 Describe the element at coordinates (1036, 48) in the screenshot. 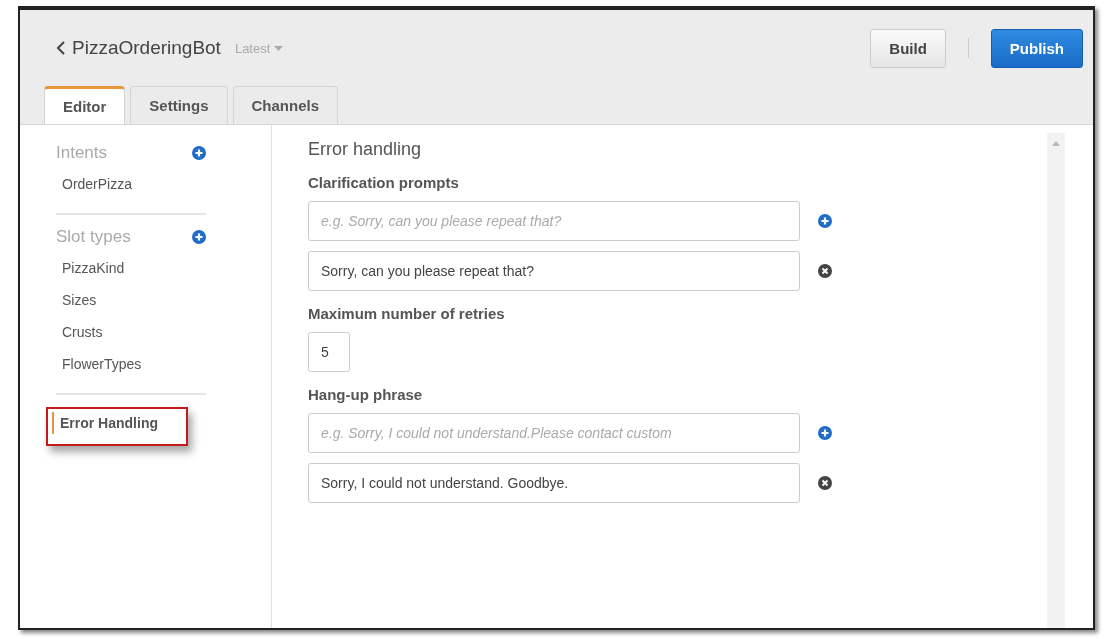

I see `publish-button: Publish` at that location.